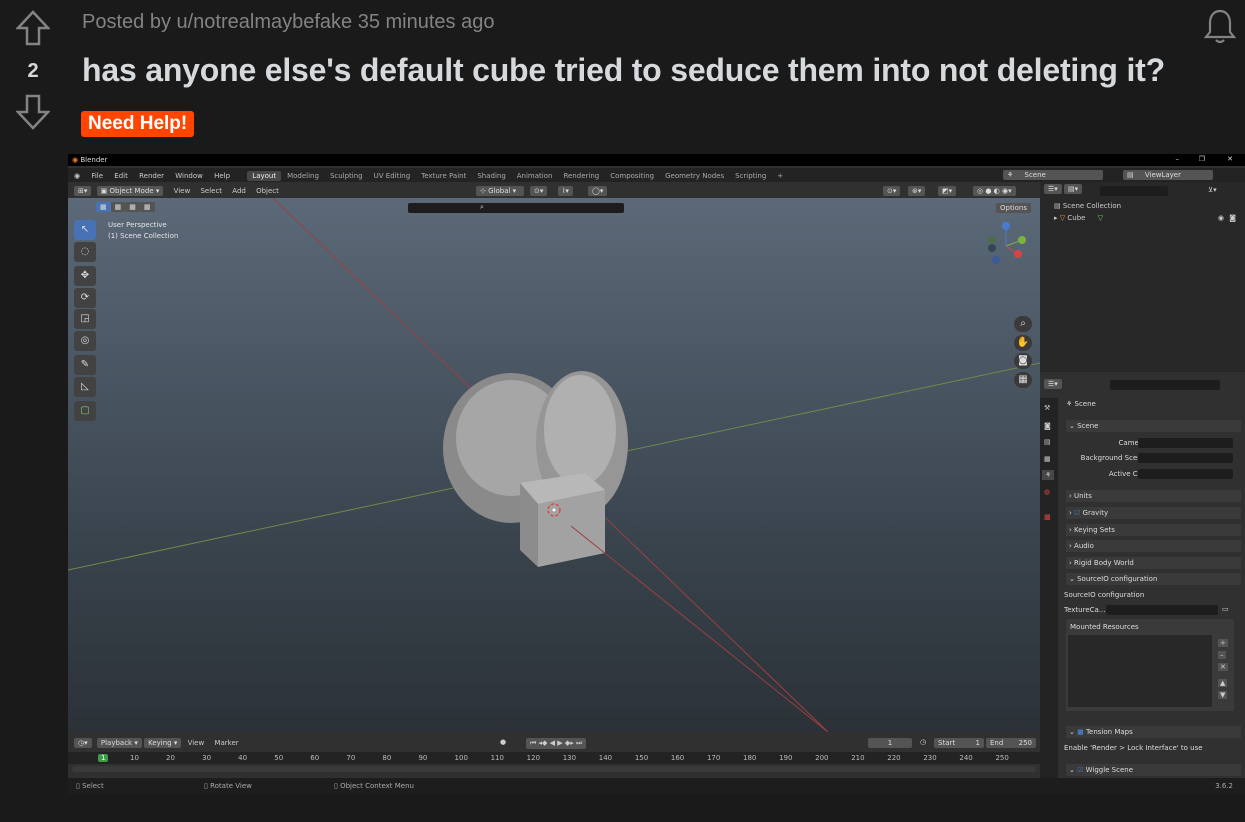 The width and height of the screenshot is (1245, 822). Describe the element at coordinates (1230, 159) in the screenshot. I see `close-icon: ✕` at that location.